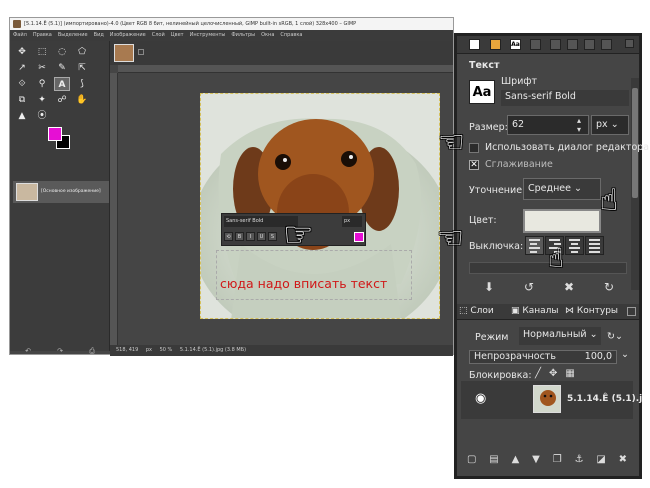  What do you see at coordinates (604, 399) in the screenshot?
I see `layer-name: 5.1.14.Ê (5.1).j` at bounding box center [604, 399].